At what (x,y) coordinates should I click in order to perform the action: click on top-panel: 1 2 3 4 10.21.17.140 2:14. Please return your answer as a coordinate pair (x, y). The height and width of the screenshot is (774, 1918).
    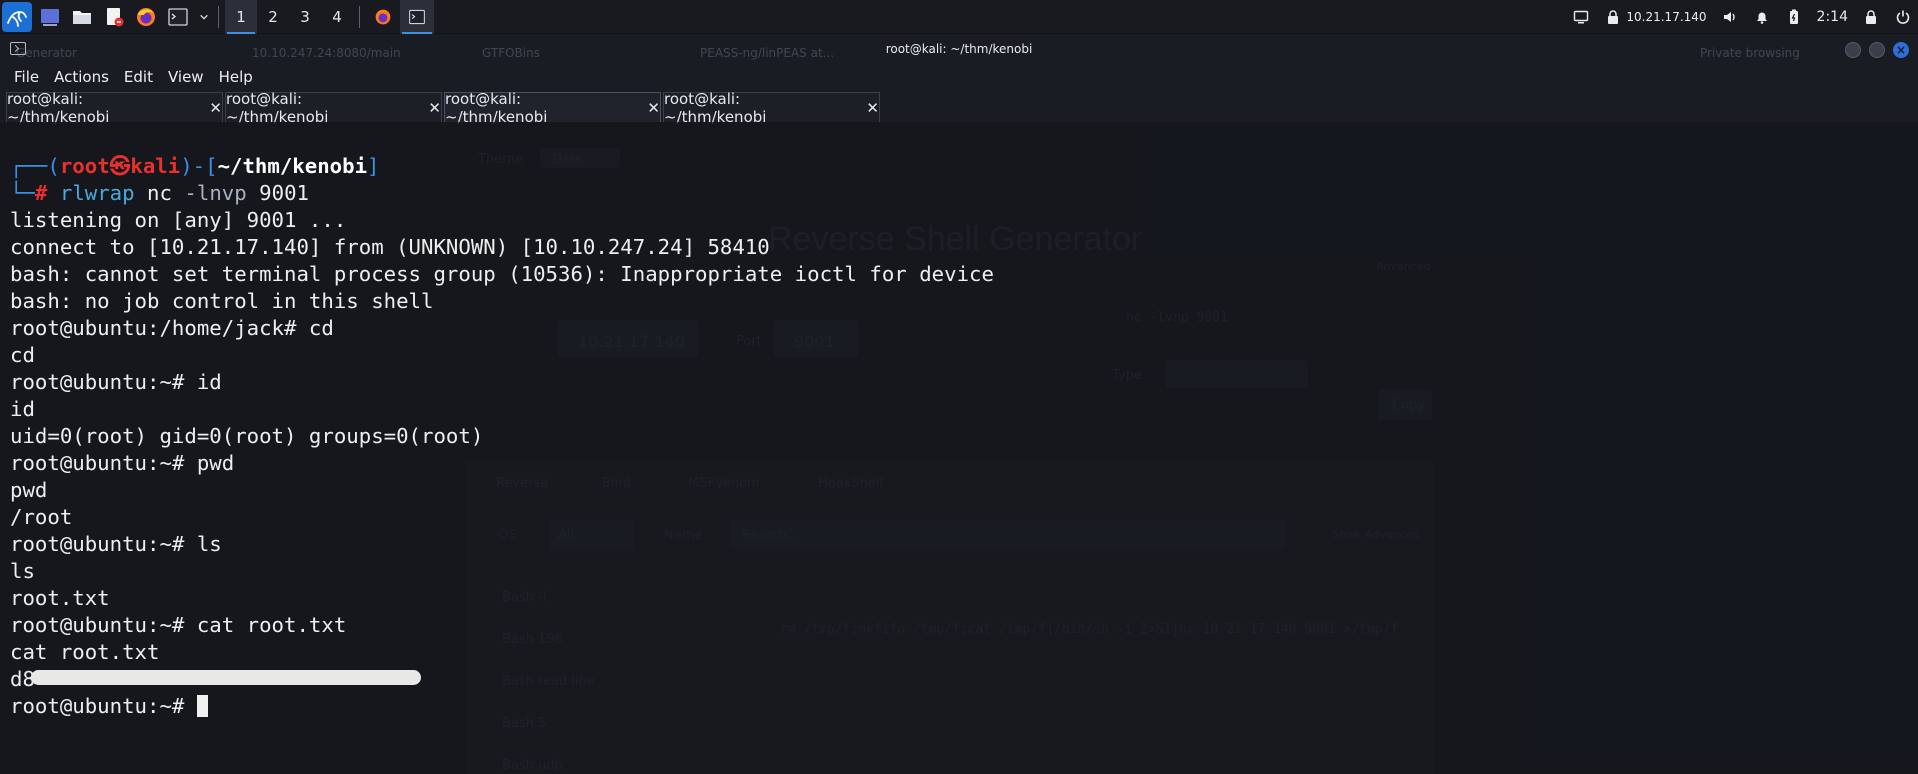
    Looking at the image, I should click on (959, 17).